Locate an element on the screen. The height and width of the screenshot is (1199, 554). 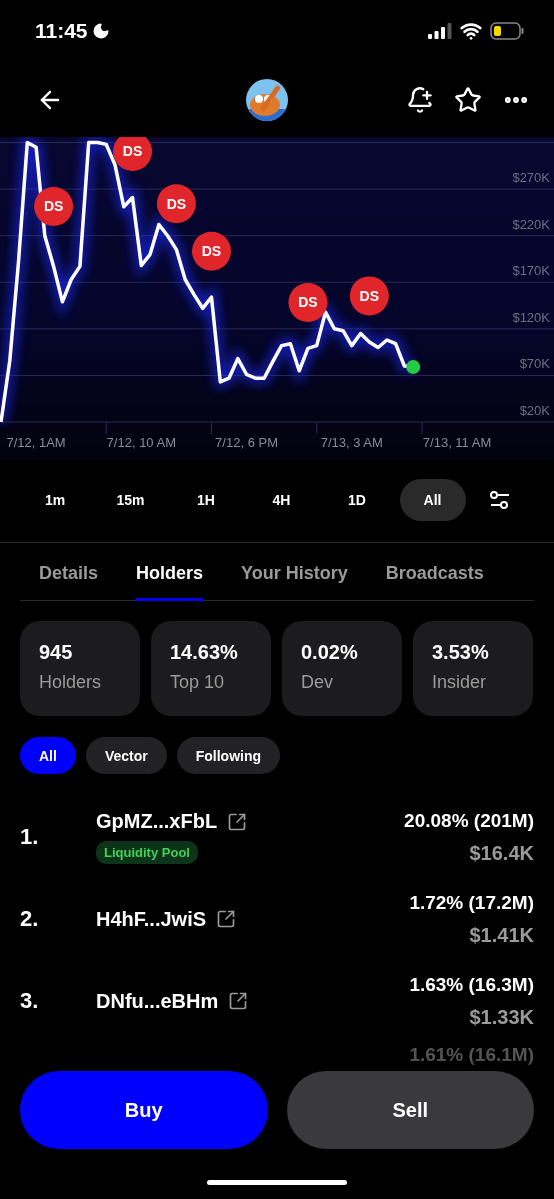
chart-settings-button is located at coordinates (500, 500).